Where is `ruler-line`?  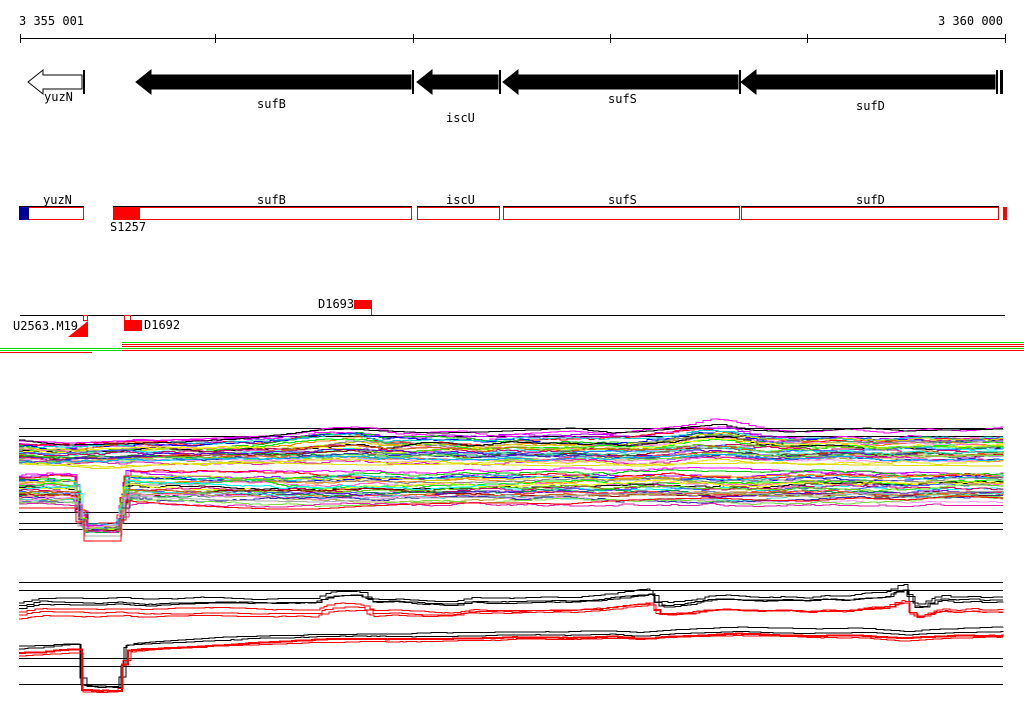
ruler-line is located at coordinates (512, 38).